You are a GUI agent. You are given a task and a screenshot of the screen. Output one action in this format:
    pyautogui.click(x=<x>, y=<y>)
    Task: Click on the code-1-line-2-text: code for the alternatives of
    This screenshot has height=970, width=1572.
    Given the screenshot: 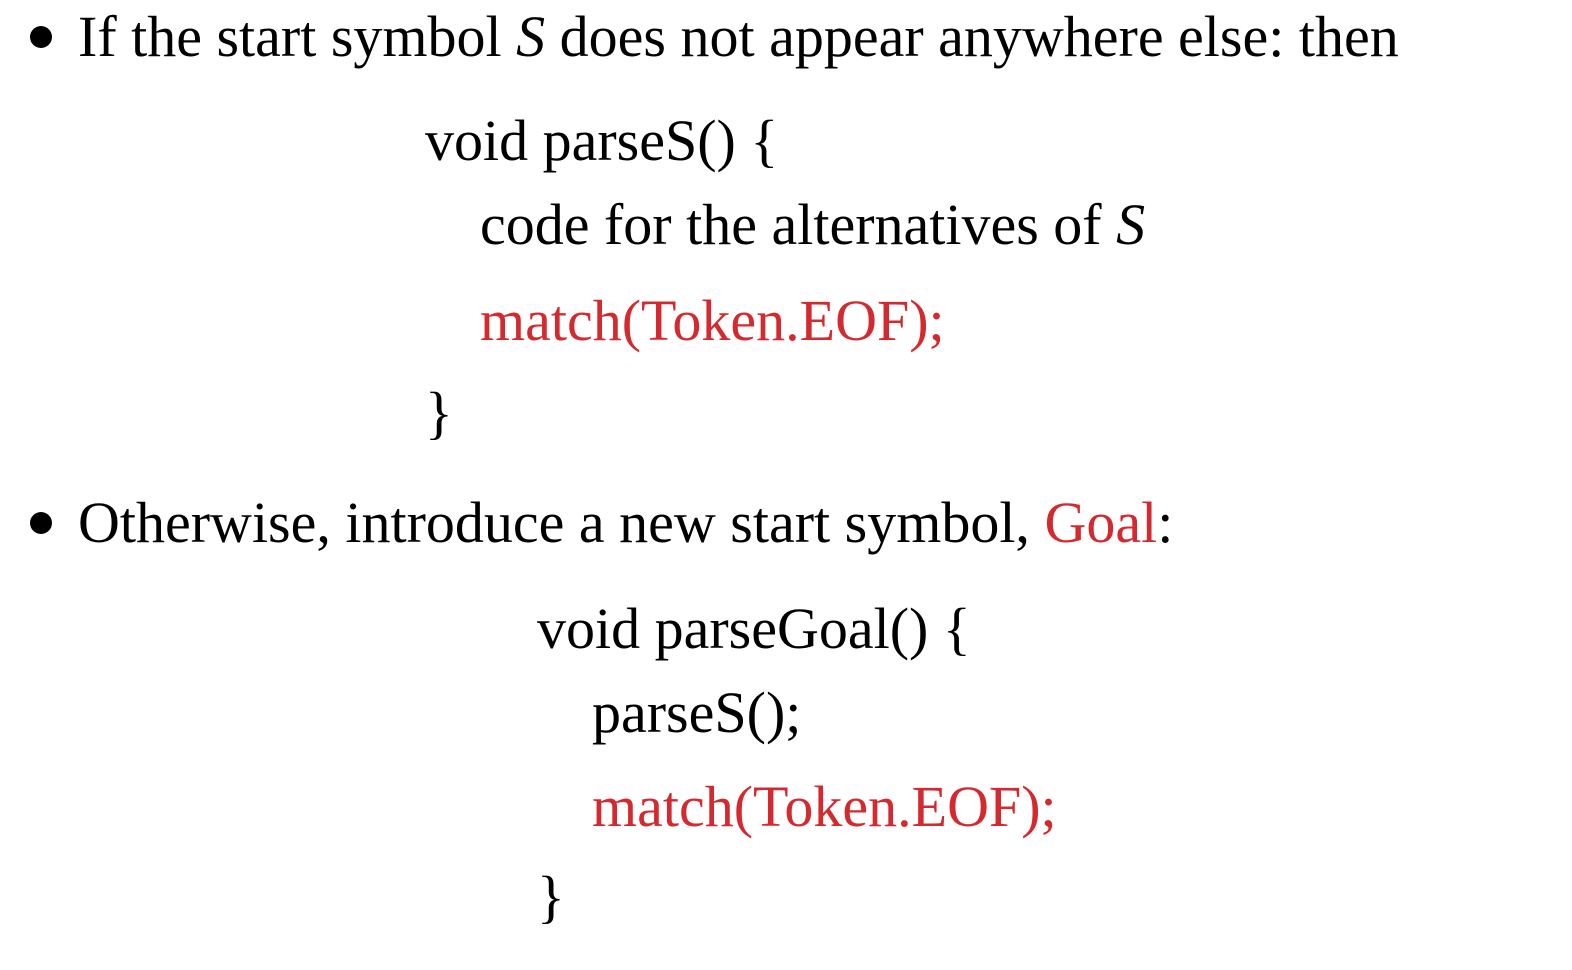 What is the action you would take?
    pyautogui.click(x=798, y=224)
    